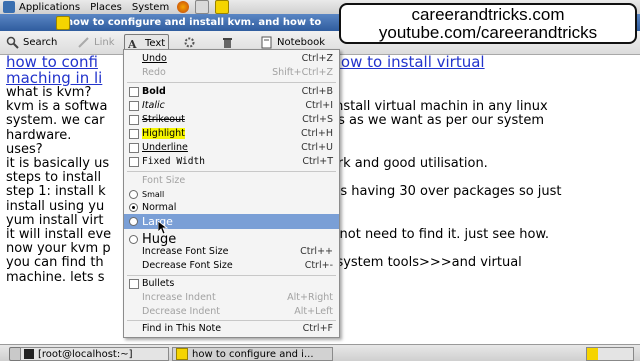 This screenshot has width=640, height=361. Describe the element at coordinates (231, 105) in the screenshot. I see `menu-italic: Italic Ctrl+I` at that location.